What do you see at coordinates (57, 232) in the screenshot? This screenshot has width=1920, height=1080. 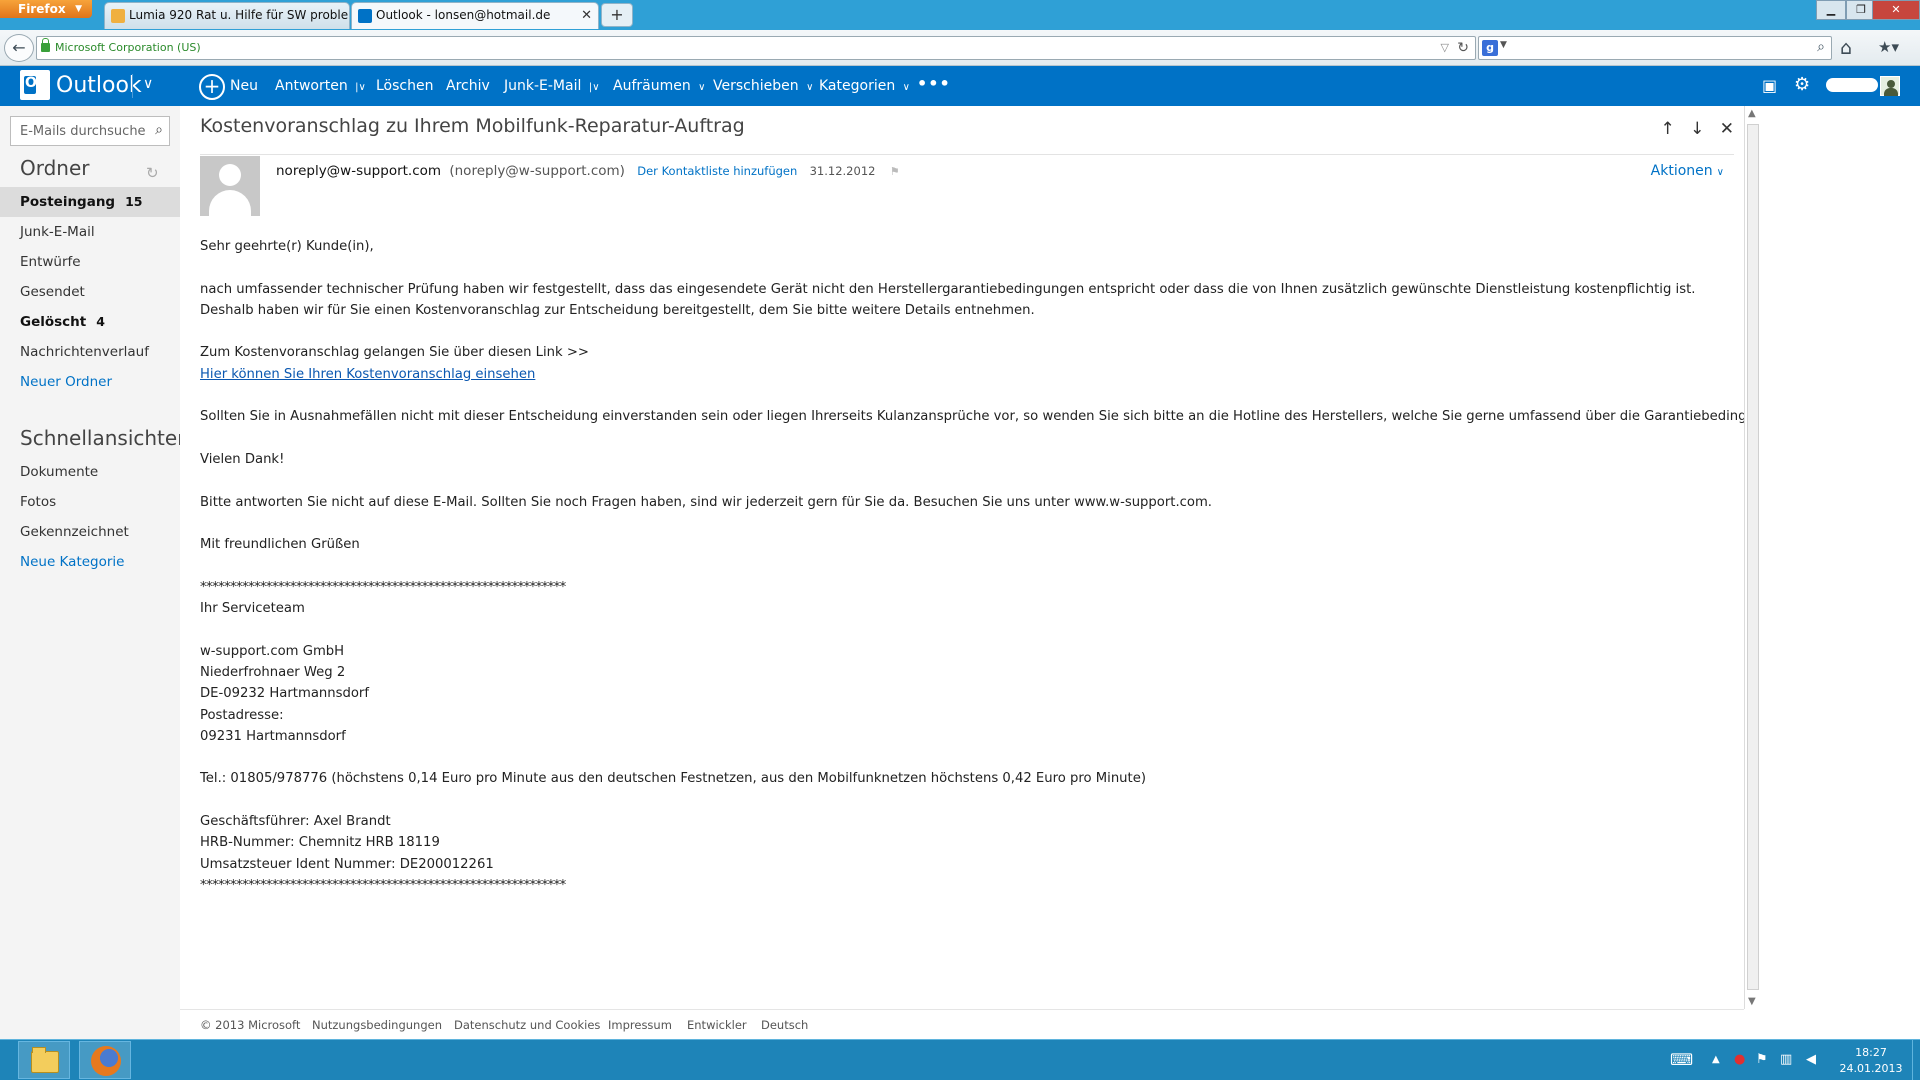 I see `folder-label: Junk-E-Mail` at bounding box center [57, 232].